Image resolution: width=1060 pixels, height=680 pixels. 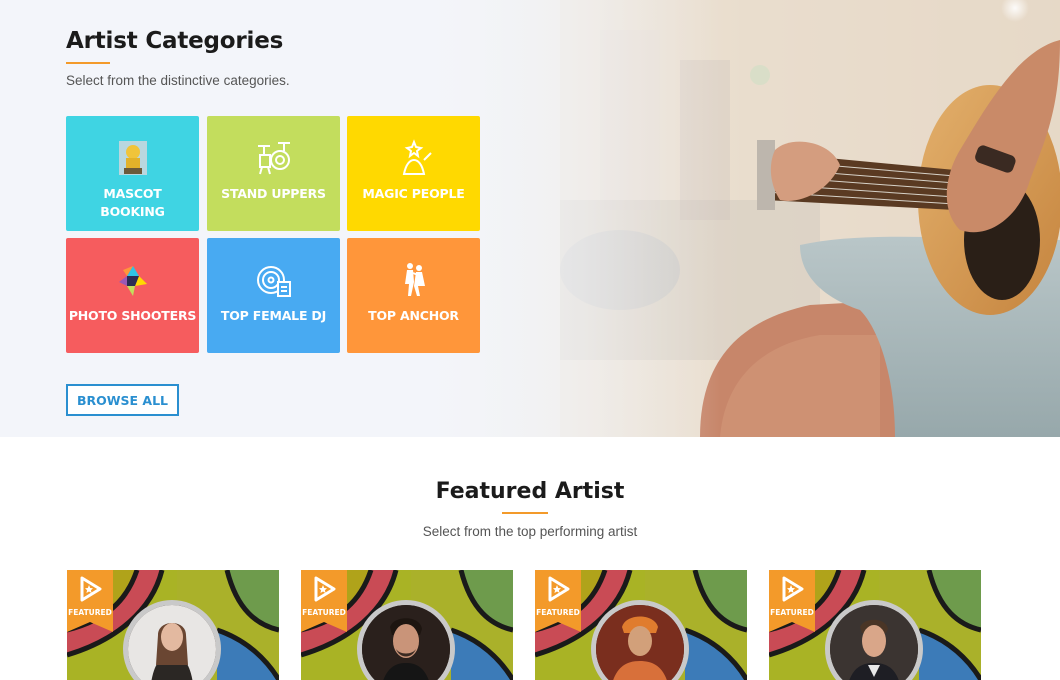 I want to click on male-presenter-photo, so click(x=874, y=642).